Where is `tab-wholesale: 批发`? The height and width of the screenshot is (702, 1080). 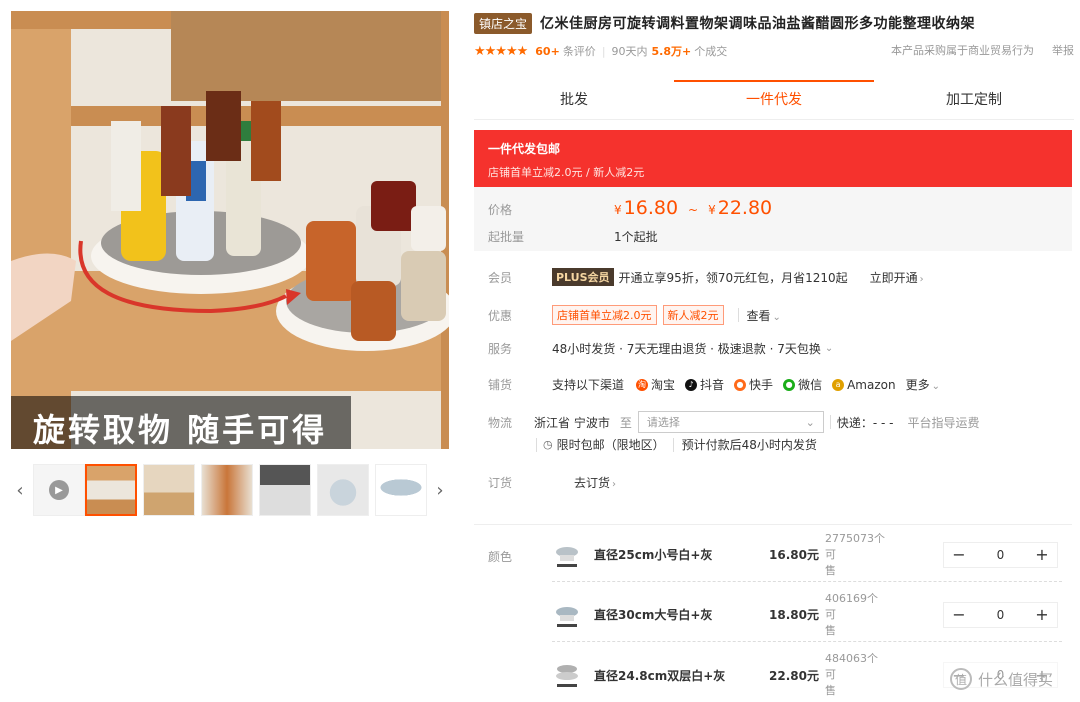
tab-wholesale: 批发 is located at coordinates (574, 99).